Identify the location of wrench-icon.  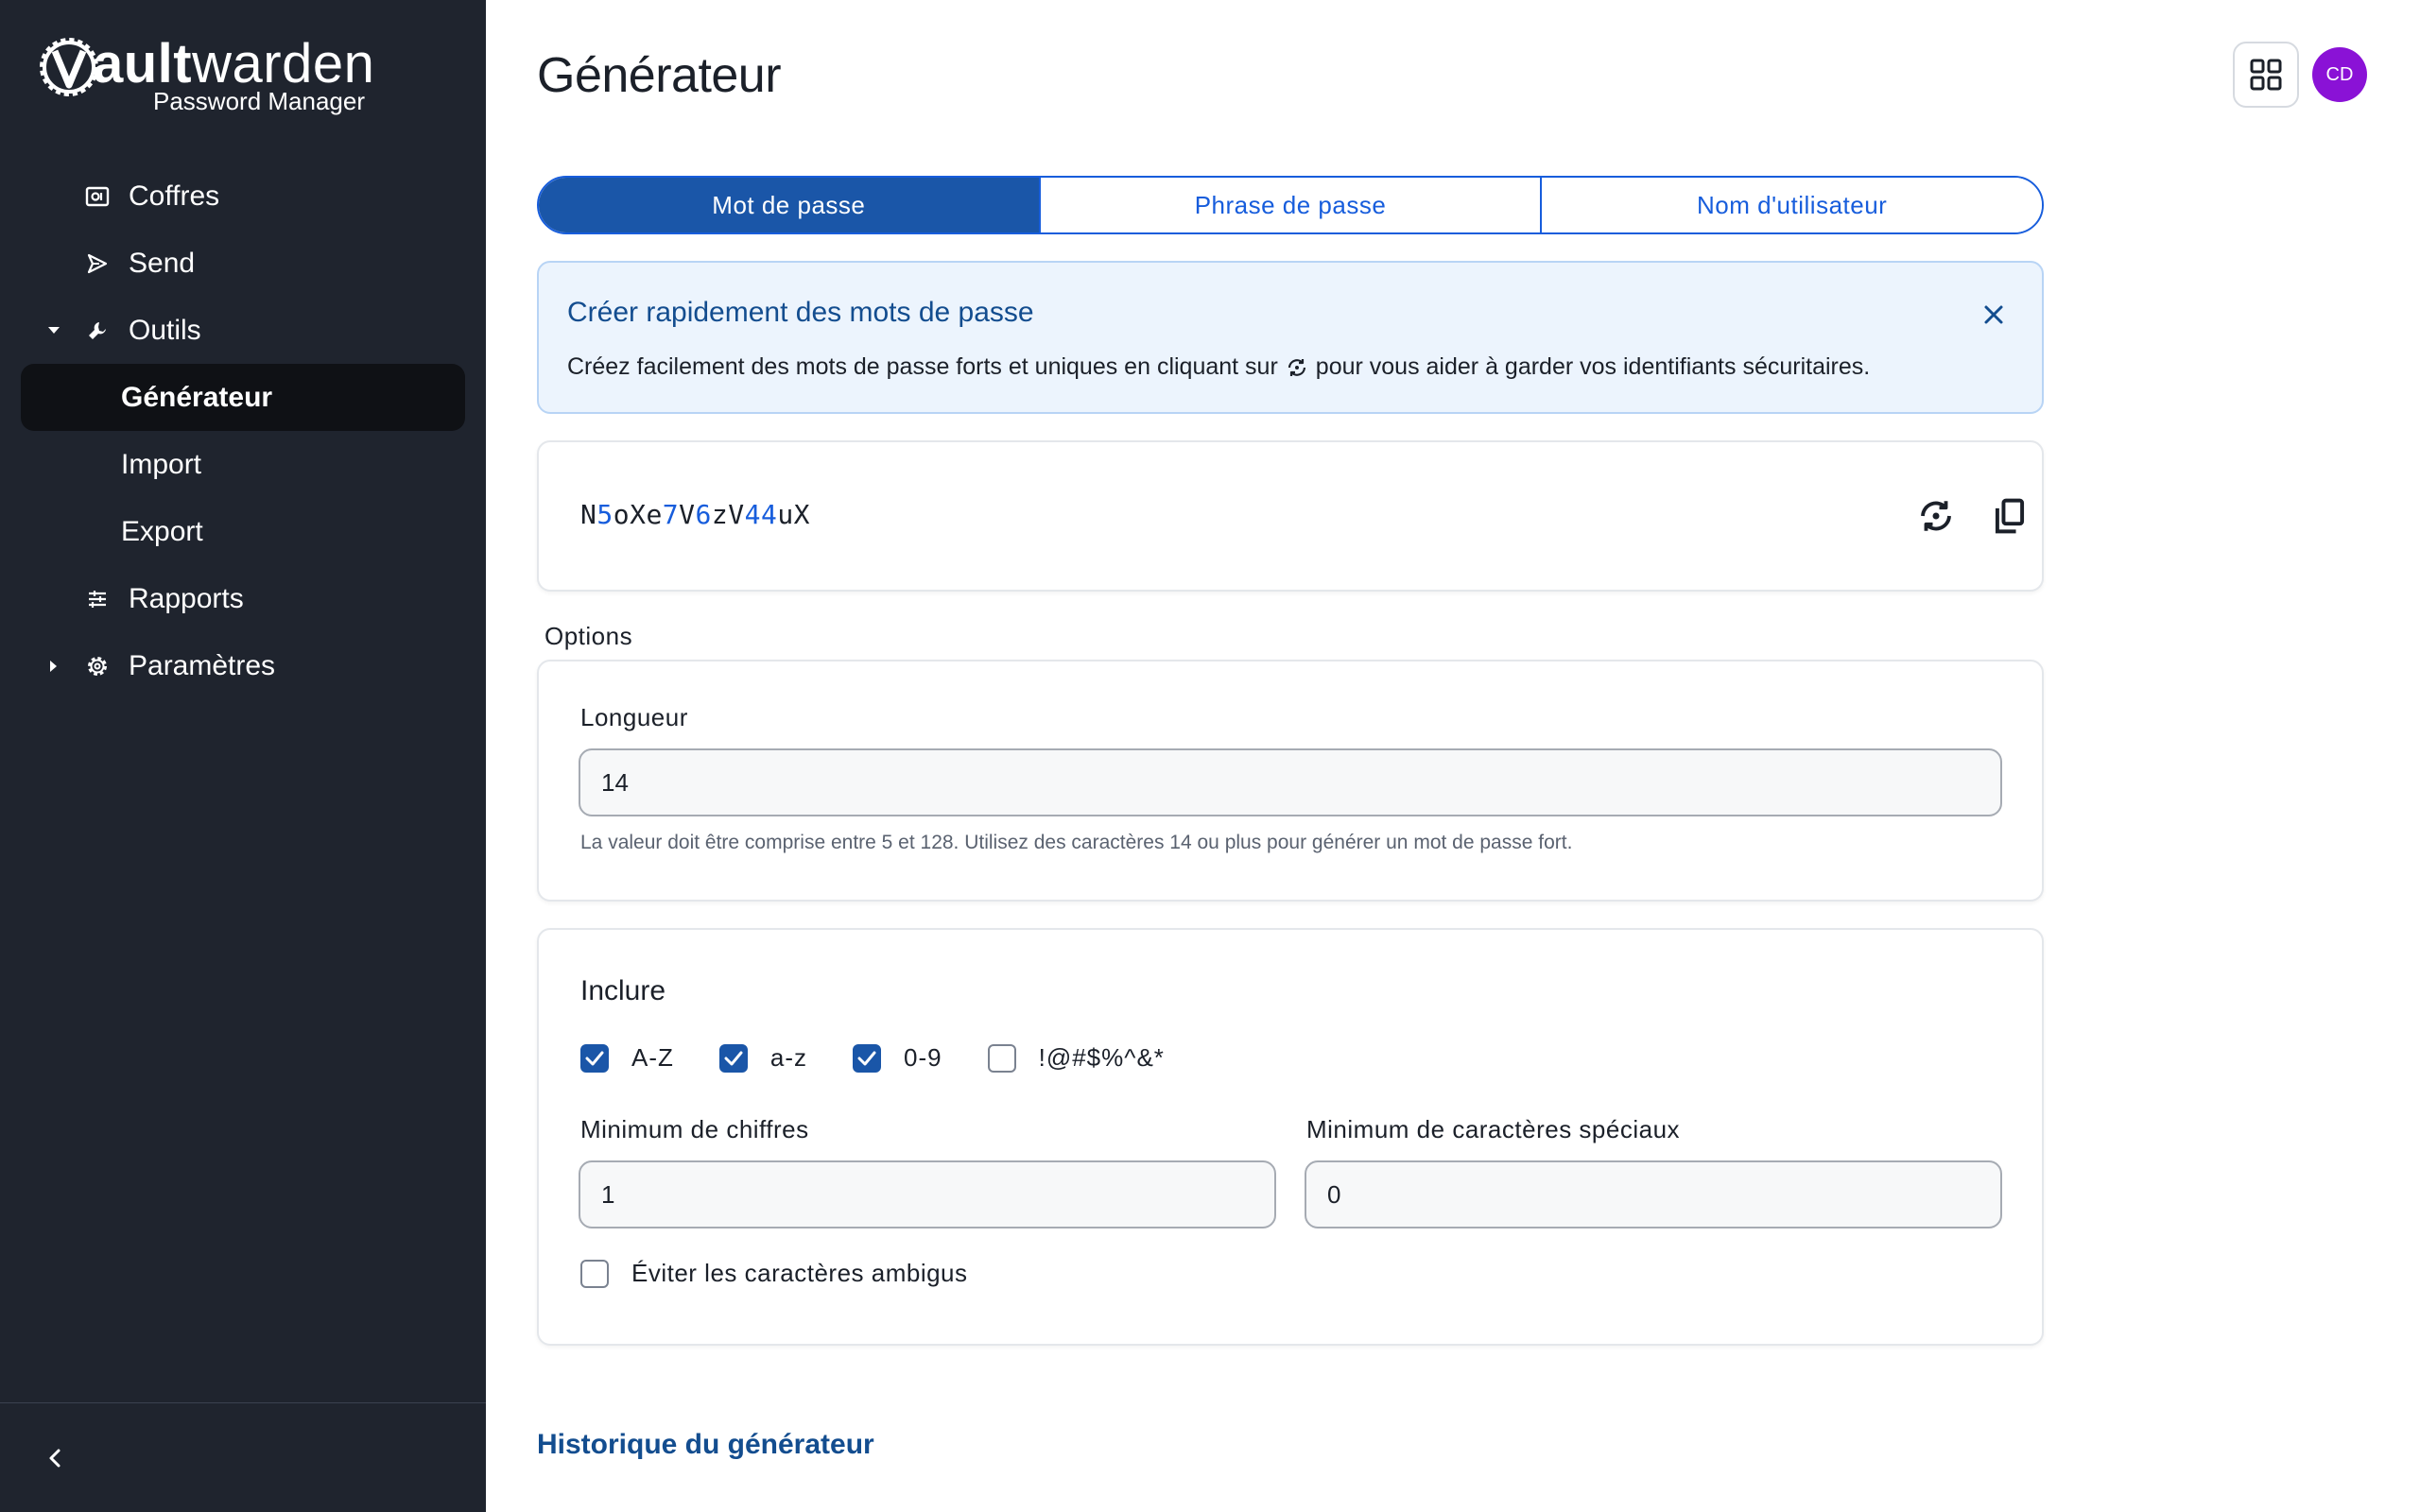
(97, 331).